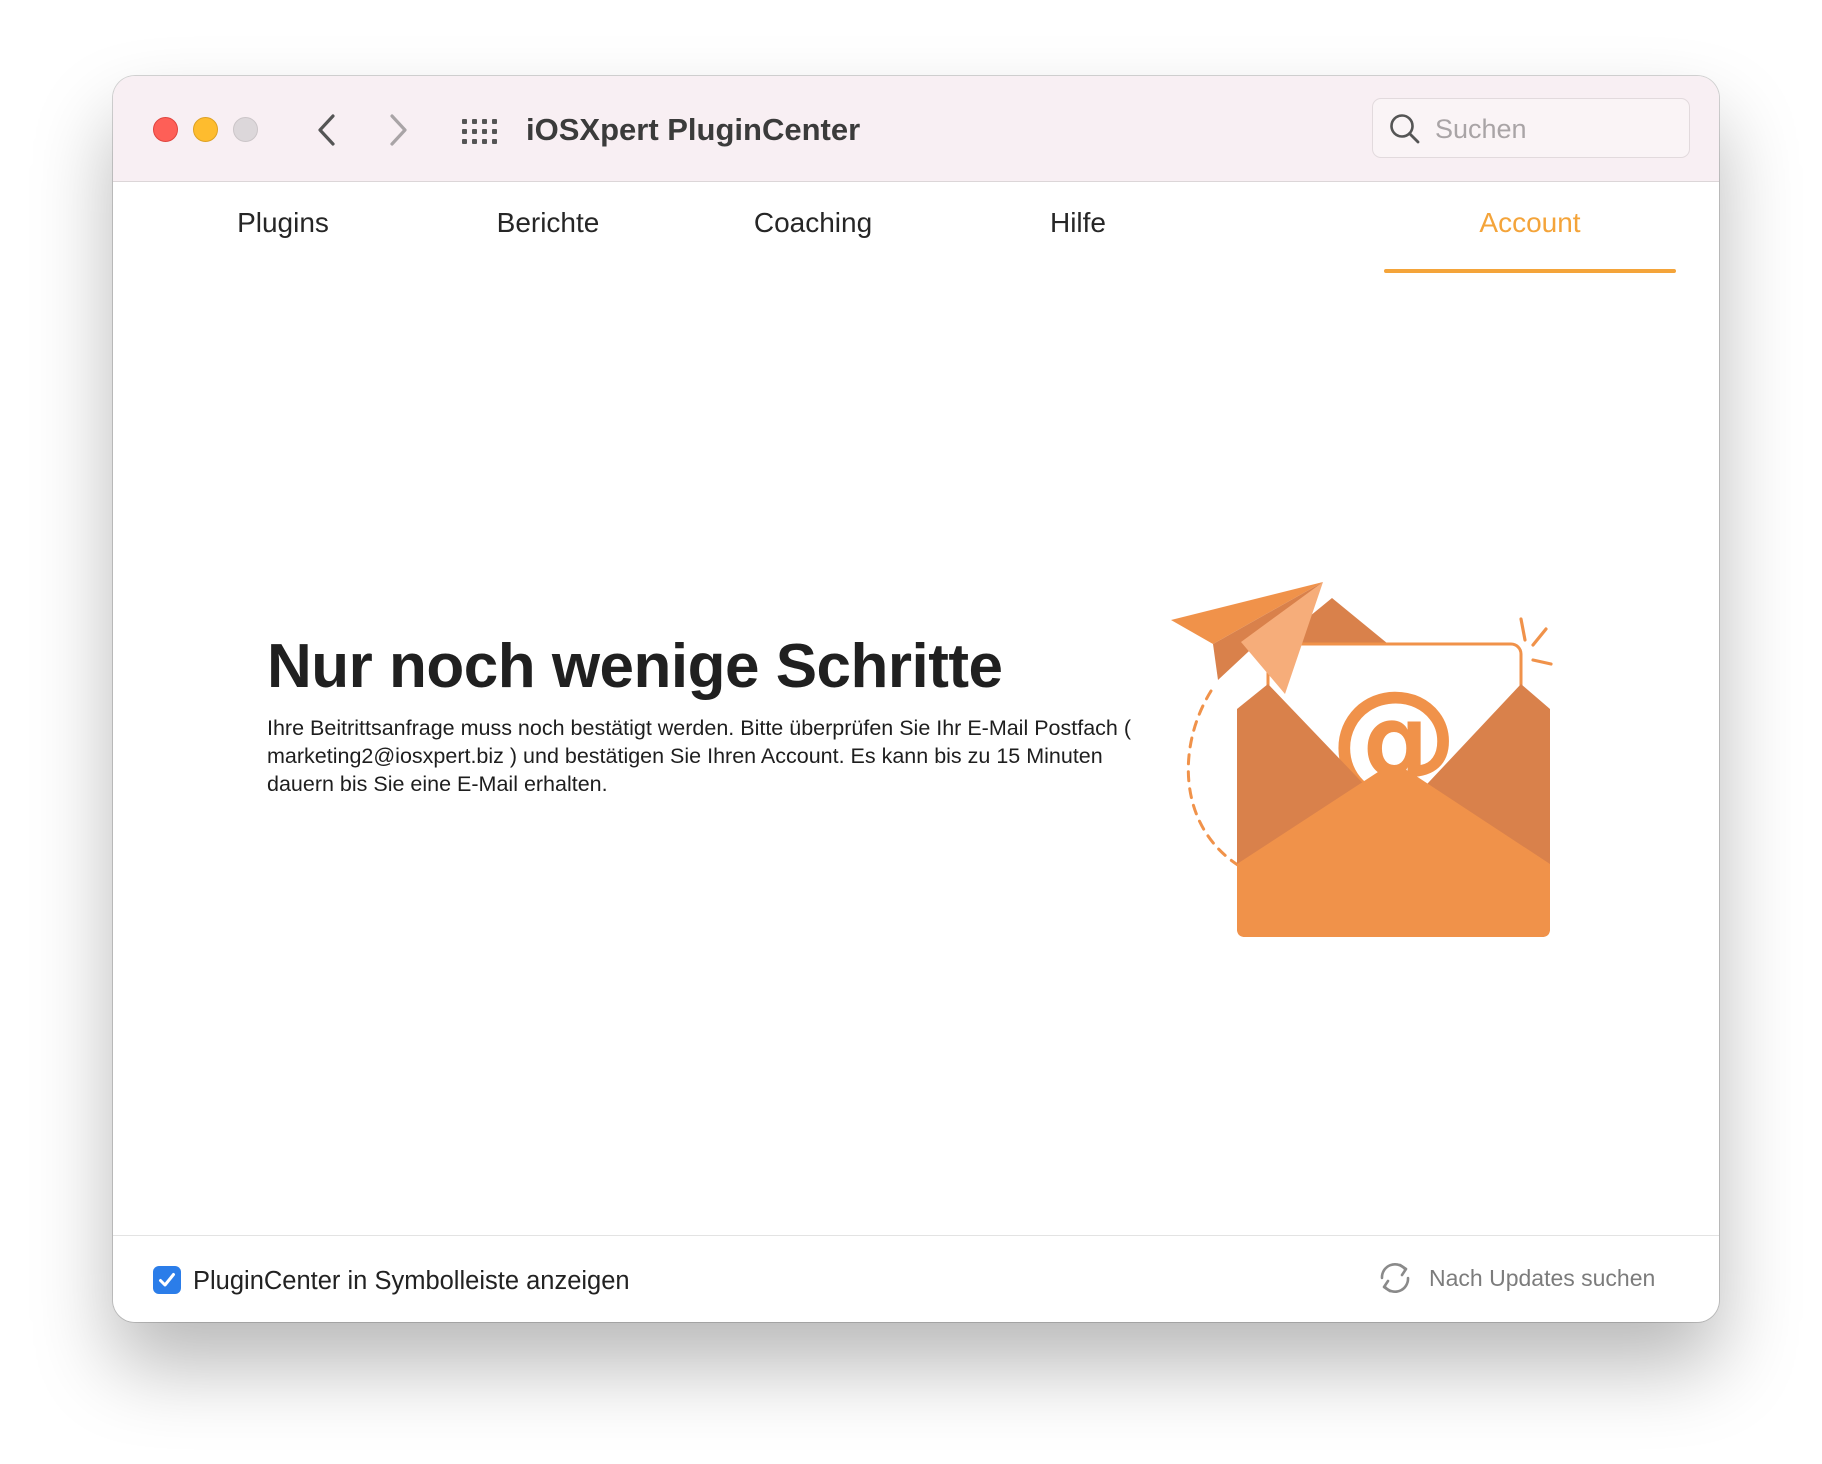 Image resolution: width=1822 pixels, height=1464 pixels. I want to click on search-icon, so click(1405, 129).